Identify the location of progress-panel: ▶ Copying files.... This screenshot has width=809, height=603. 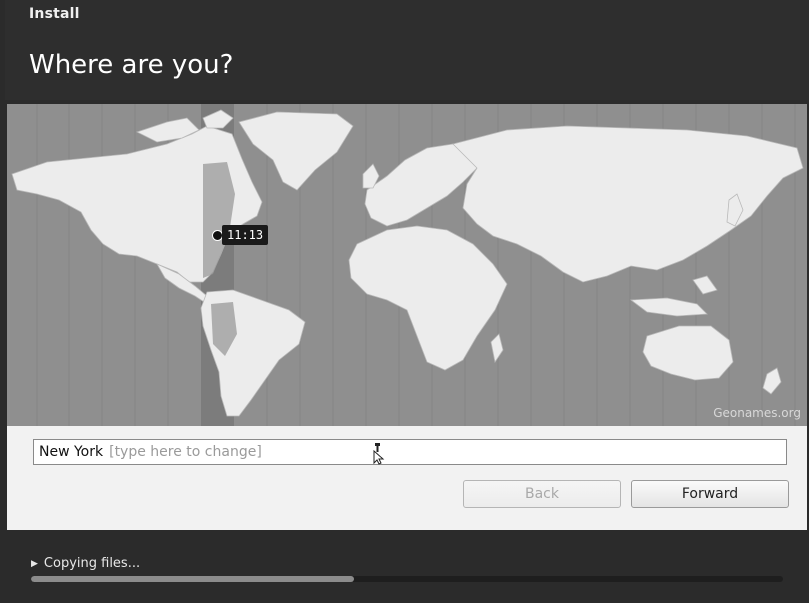
(407, 566).